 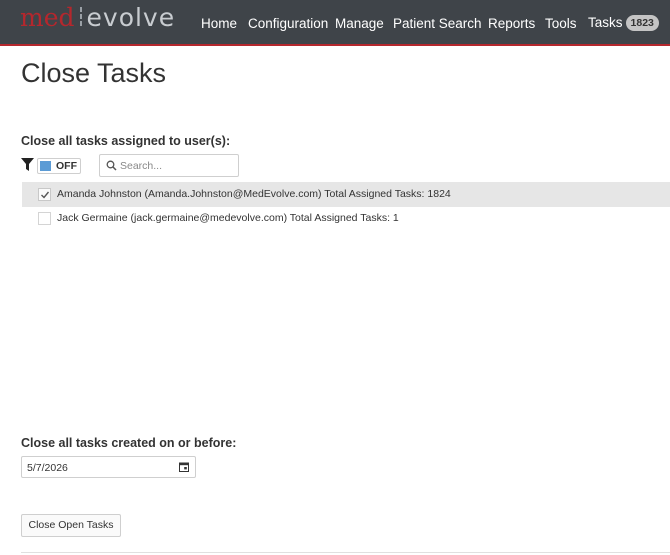 What do you see at coordinates (47, 17) in the screenshot?
I see `logo-med-text: med` at bounding box center [47, 17].